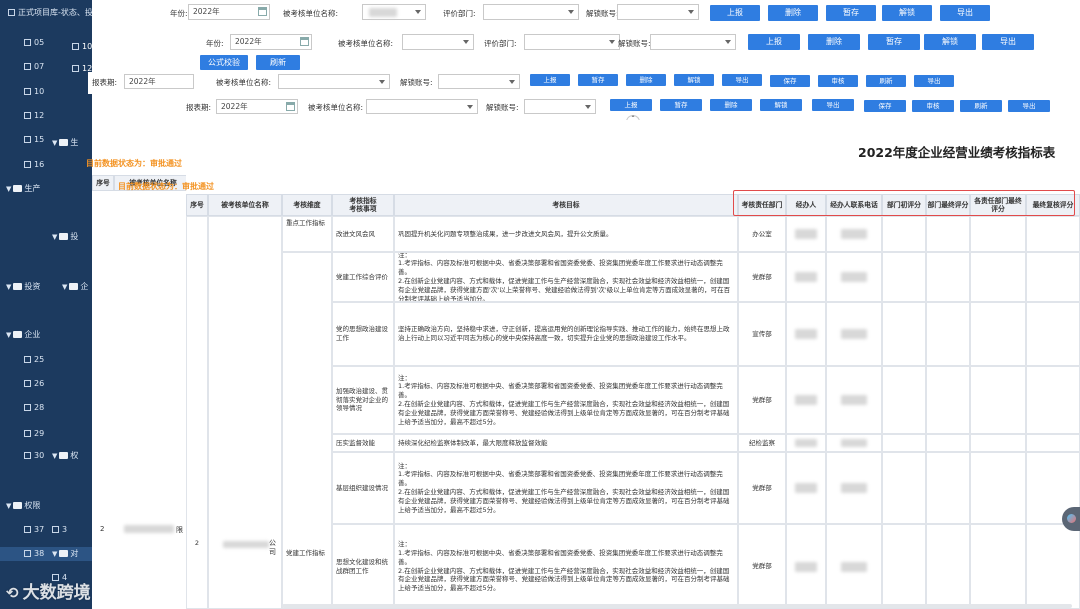  Describe the element at coordinates (65, 143) in the screenshot. I see `sidebar-item: ▼ 生` at that location.